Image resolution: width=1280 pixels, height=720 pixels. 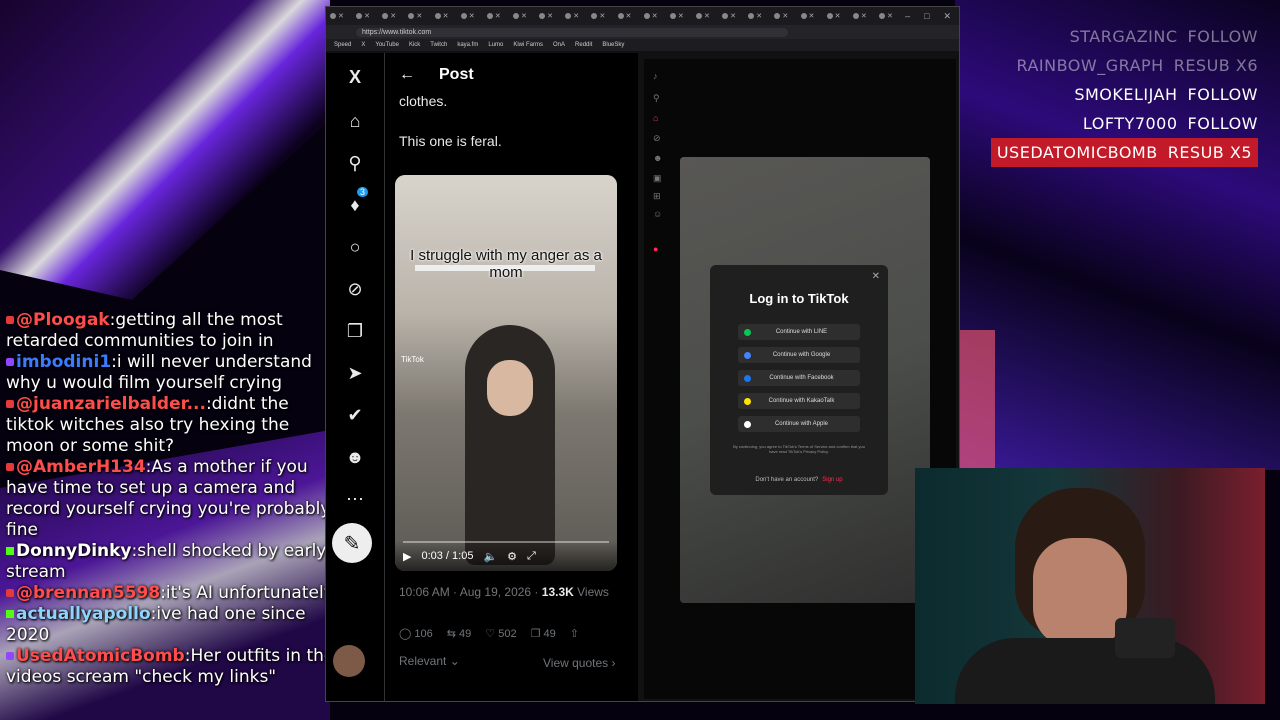 I want to click on bookmark-item: Twitch, so click(x=438, y=45).